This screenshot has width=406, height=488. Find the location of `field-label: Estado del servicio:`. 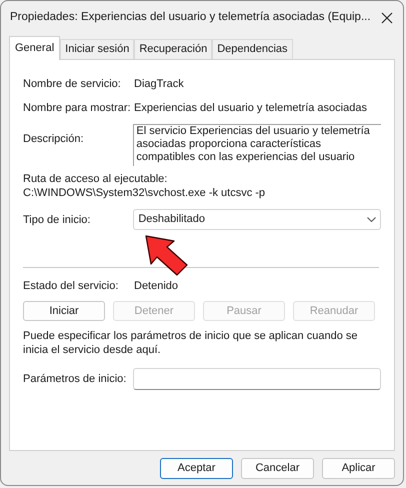

field-label: Estado del servicio: is located at coordinates (71, 286).